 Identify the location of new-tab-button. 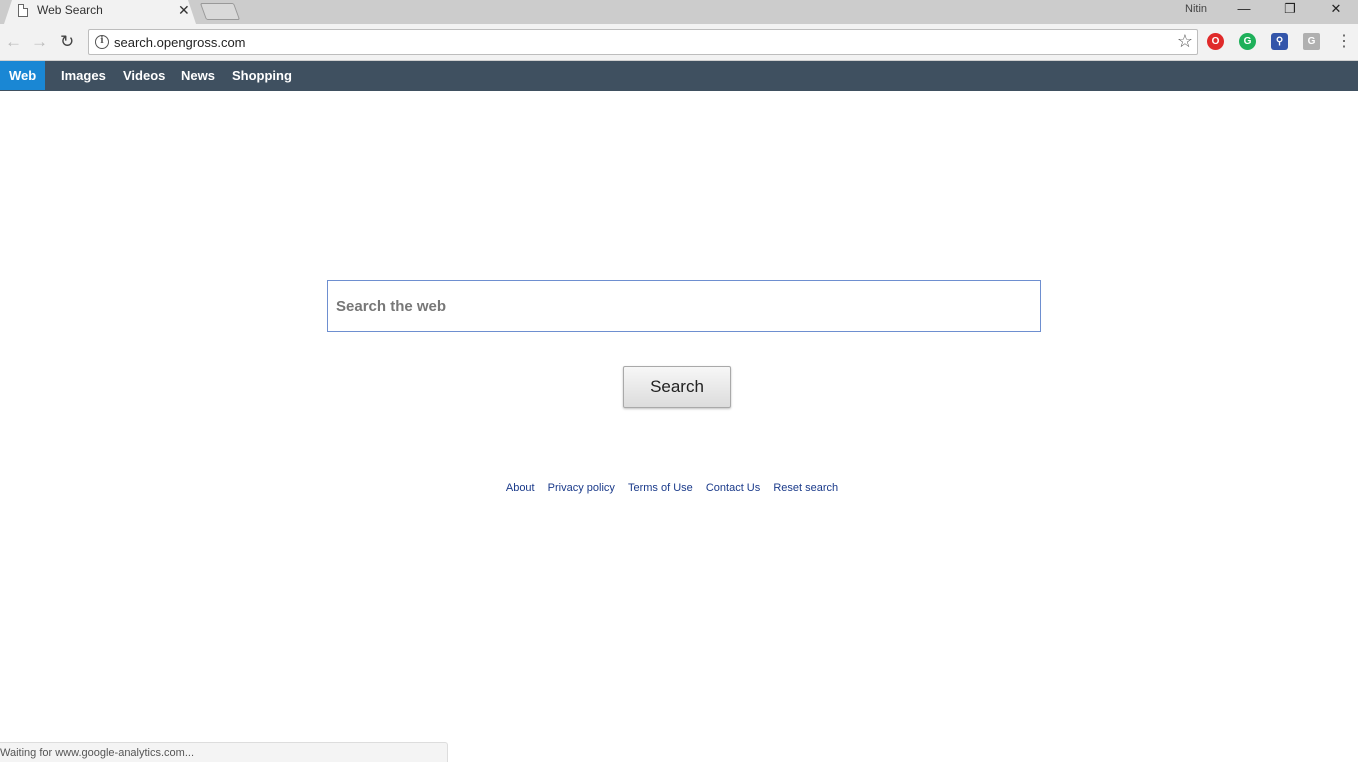
(220, 11).